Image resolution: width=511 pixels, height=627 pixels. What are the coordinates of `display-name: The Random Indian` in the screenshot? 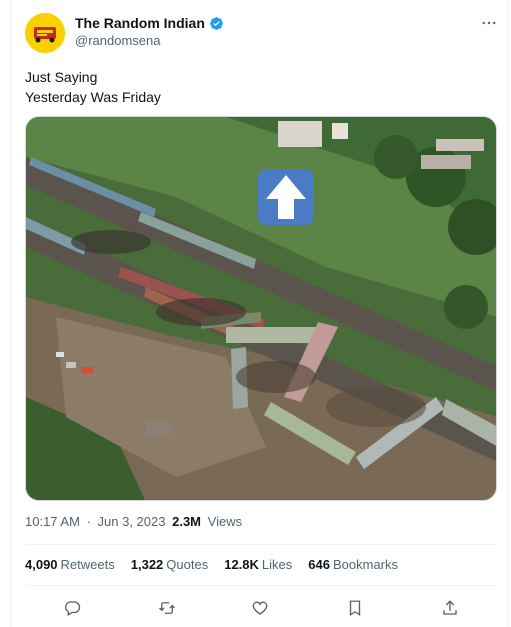 It's located at (140, 23).